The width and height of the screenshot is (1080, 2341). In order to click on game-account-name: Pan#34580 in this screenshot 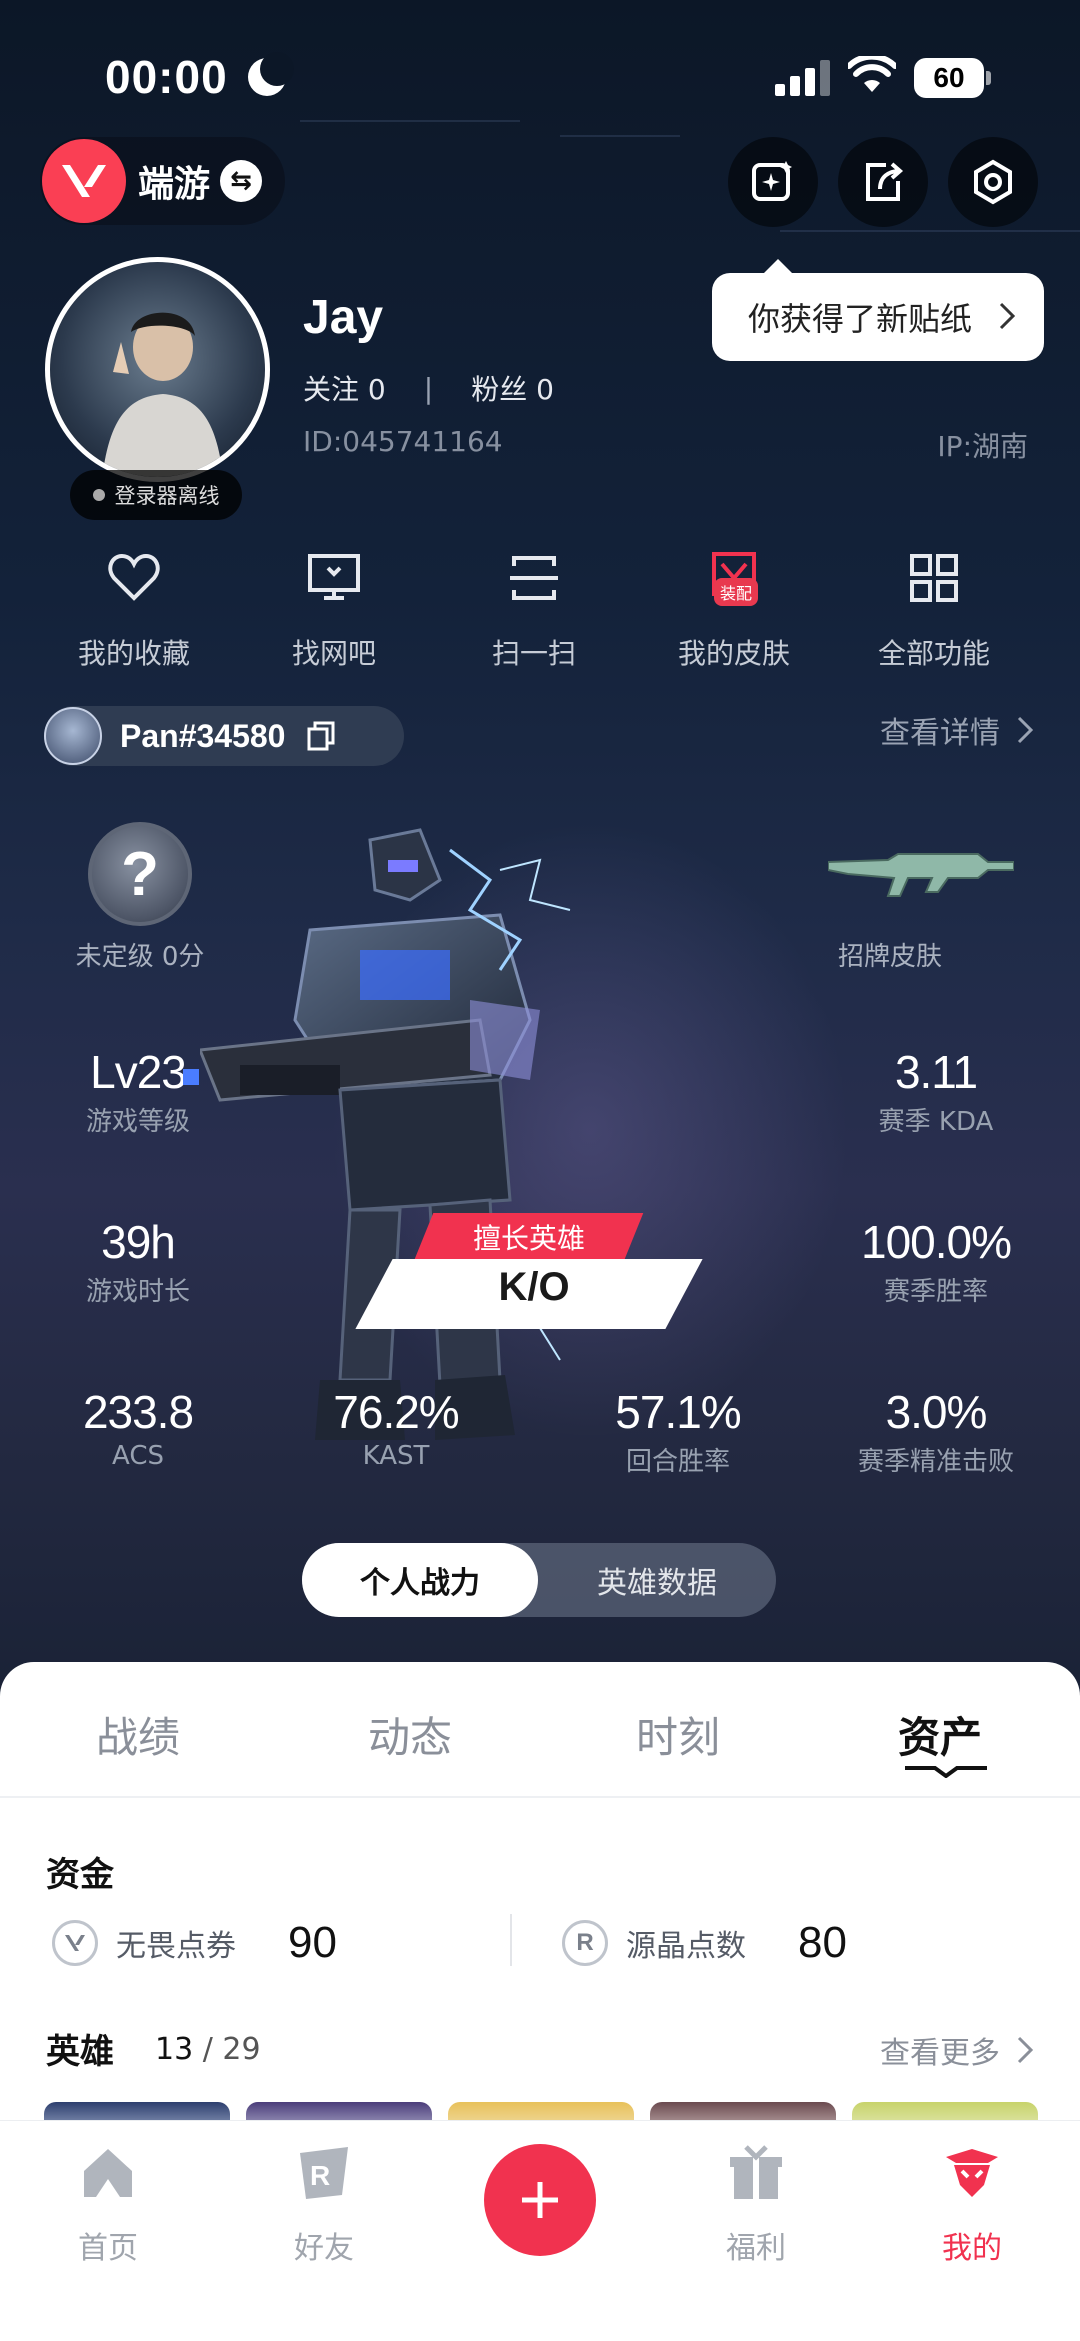, I will do `click(203, 735)`.